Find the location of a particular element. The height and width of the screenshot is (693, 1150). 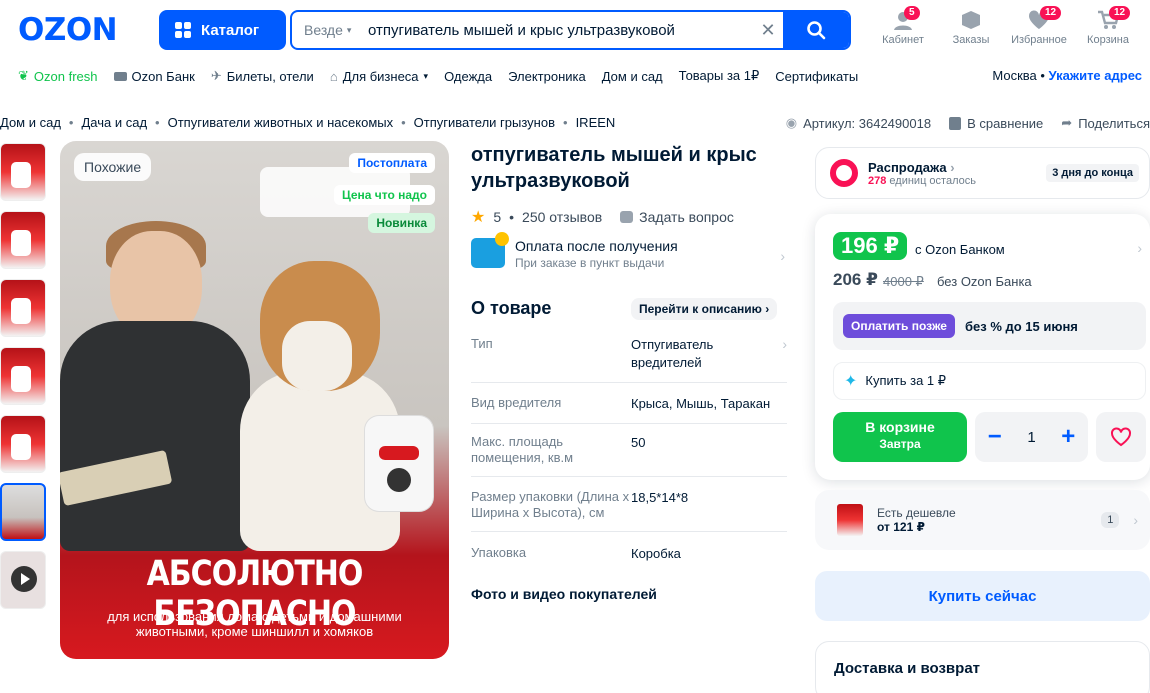

sale-days-badge: 3 дня до конца is located at coordinates (1092, 173).